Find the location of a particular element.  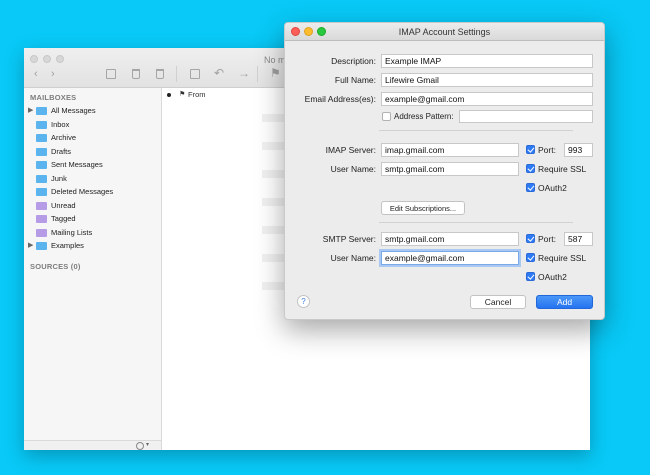

sidebar-item-label: Sent Messages is located at coordinates (77, 164).